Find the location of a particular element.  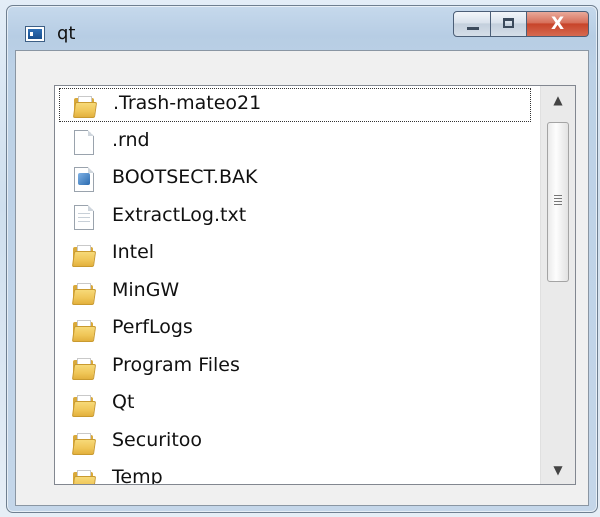

list-item: ExtractLog.txt is located at coordinates (295, 218).